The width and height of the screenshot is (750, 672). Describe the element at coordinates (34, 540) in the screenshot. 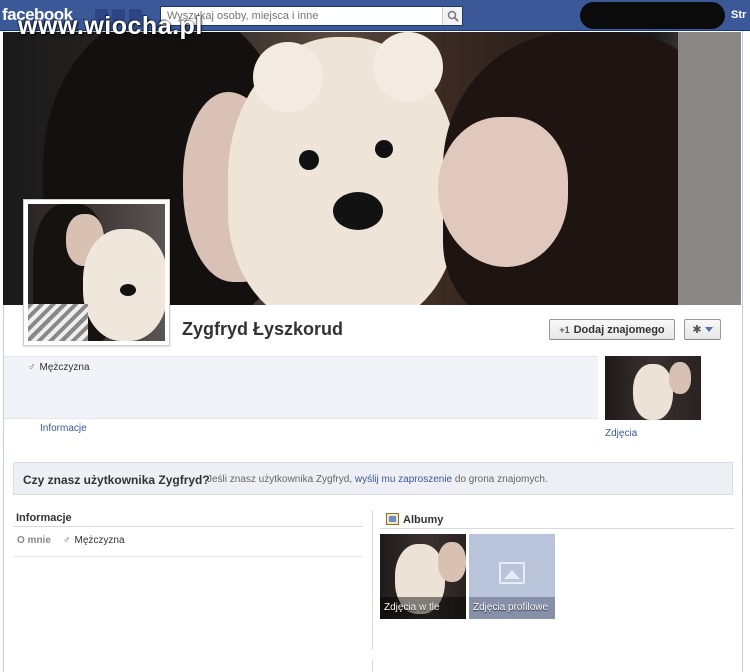

I see `about-label: O mnie` at that location.